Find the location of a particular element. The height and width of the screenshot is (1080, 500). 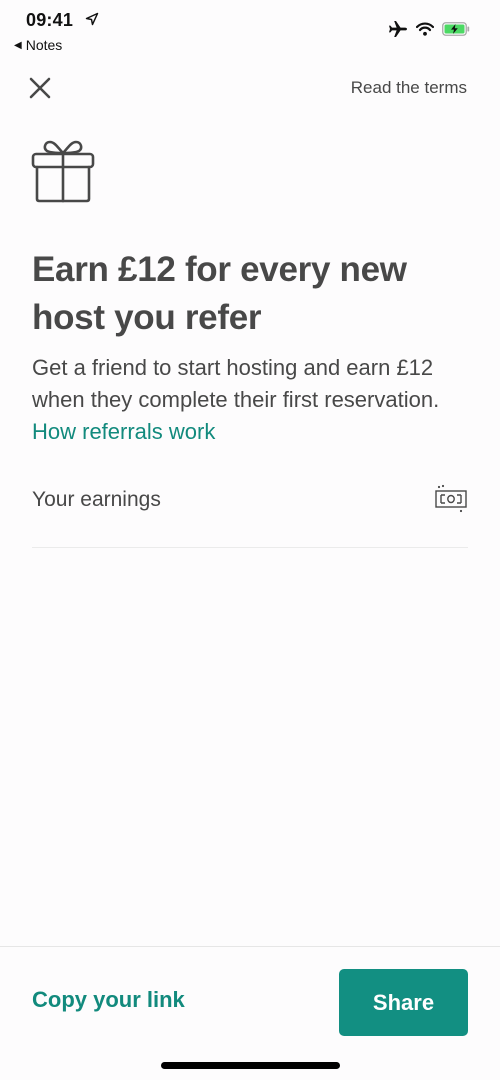

airplane-icon is located at coordinates (398, 29).